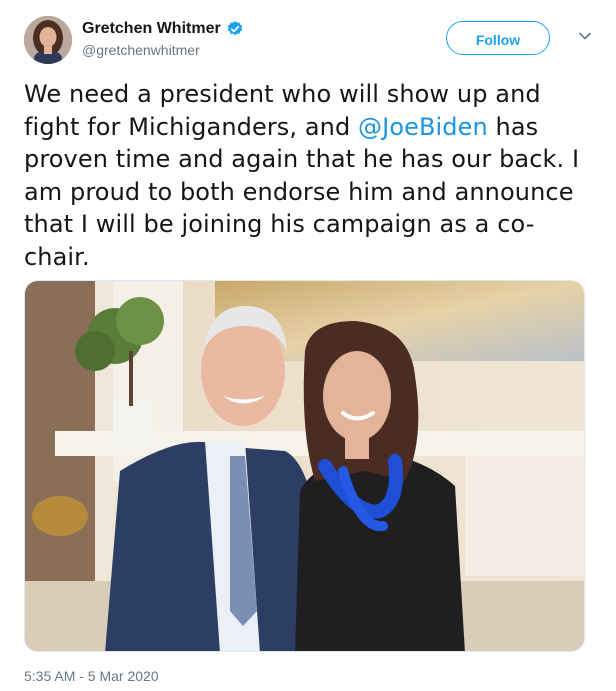  Describe the element at coordinates (235, 29) in the screenshot. I see `verified-badge-icon` at that location.